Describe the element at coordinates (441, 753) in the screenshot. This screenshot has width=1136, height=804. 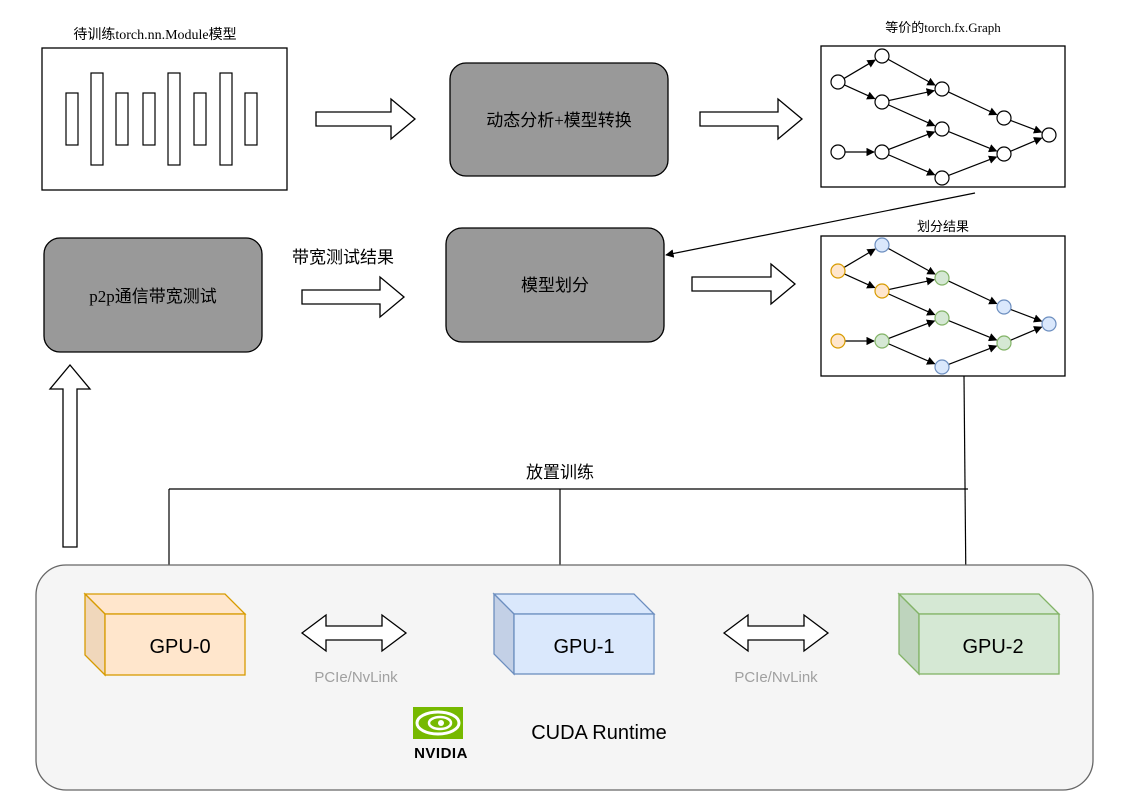
I see `nvidia-wordmark: NVIDIA` at that location.